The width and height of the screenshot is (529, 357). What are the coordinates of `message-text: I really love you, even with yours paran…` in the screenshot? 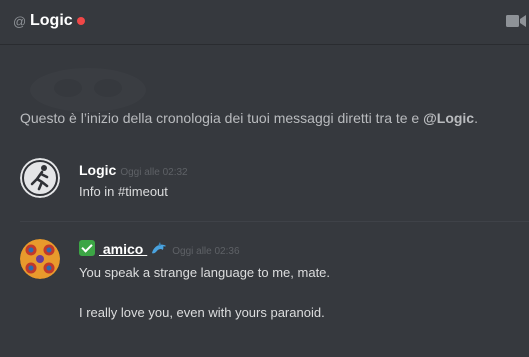 It's located at (202, 312).